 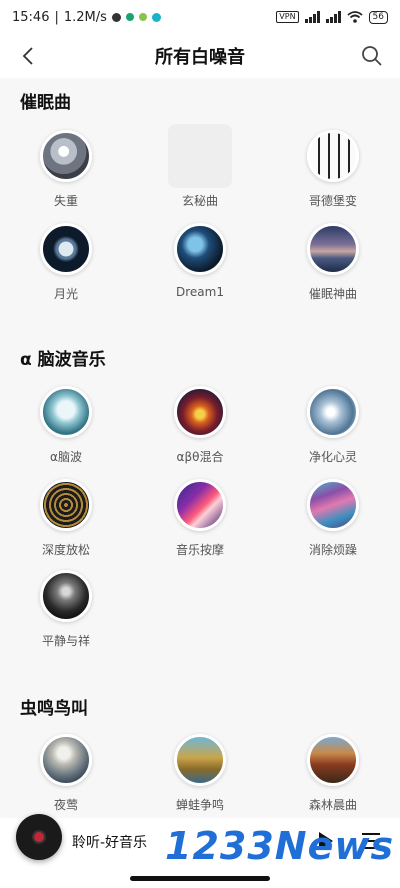 I want to click on frog-thumbnail, so click(x=200, y=760).